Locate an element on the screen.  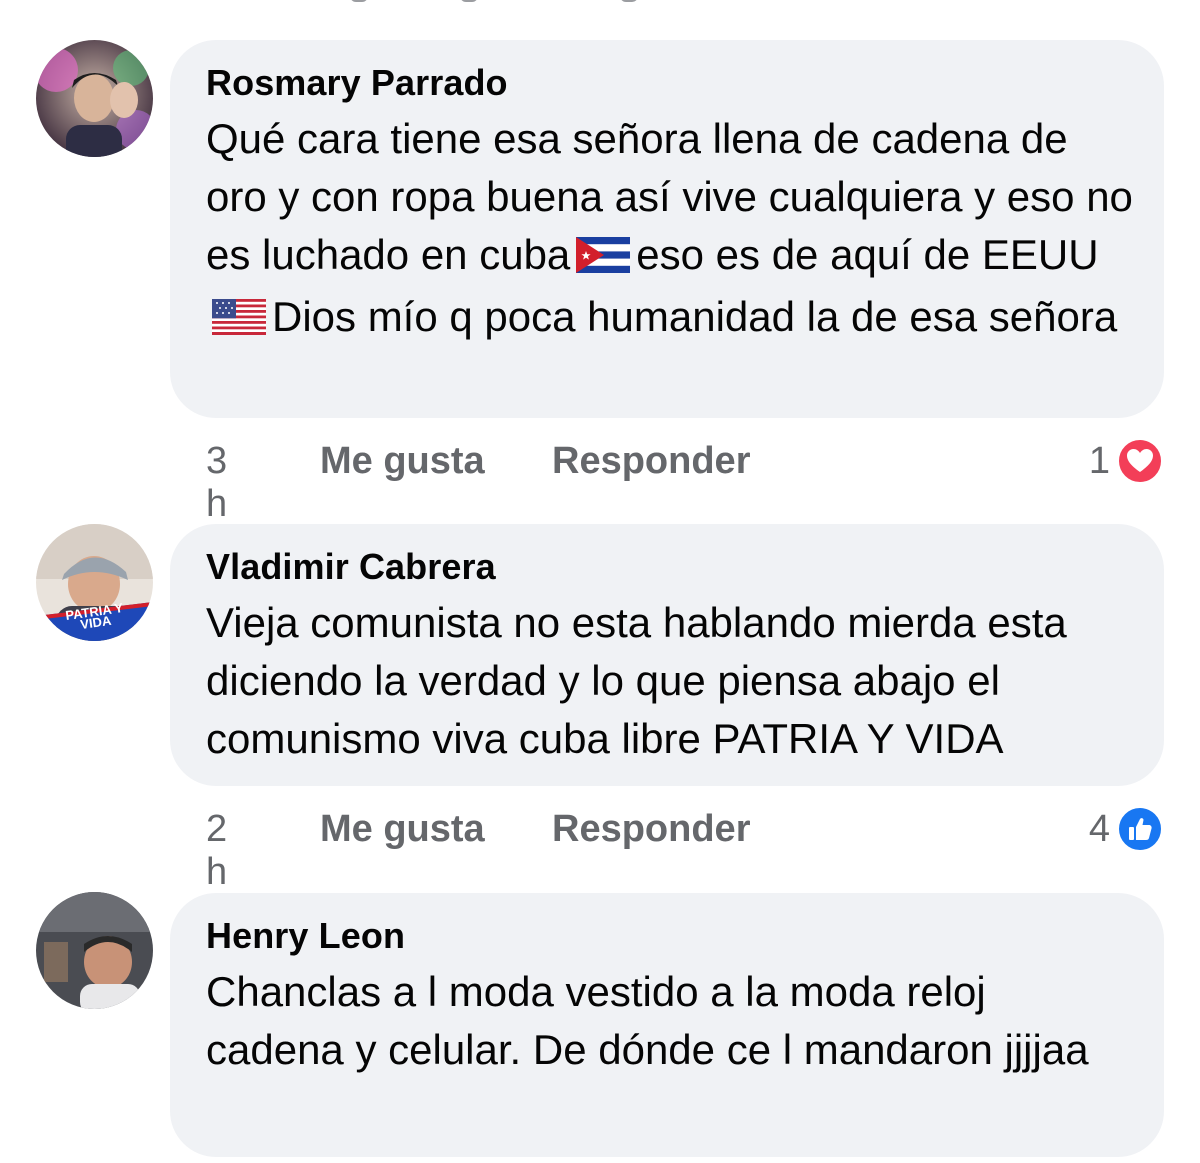
thumbs-up-icon is located at coordinates (1140, 829).